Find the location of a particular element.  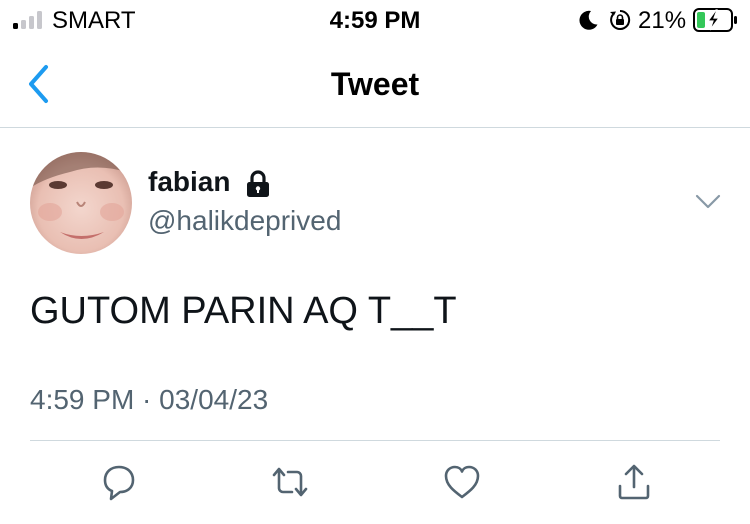

avatar is located at coordinates (81, 203).